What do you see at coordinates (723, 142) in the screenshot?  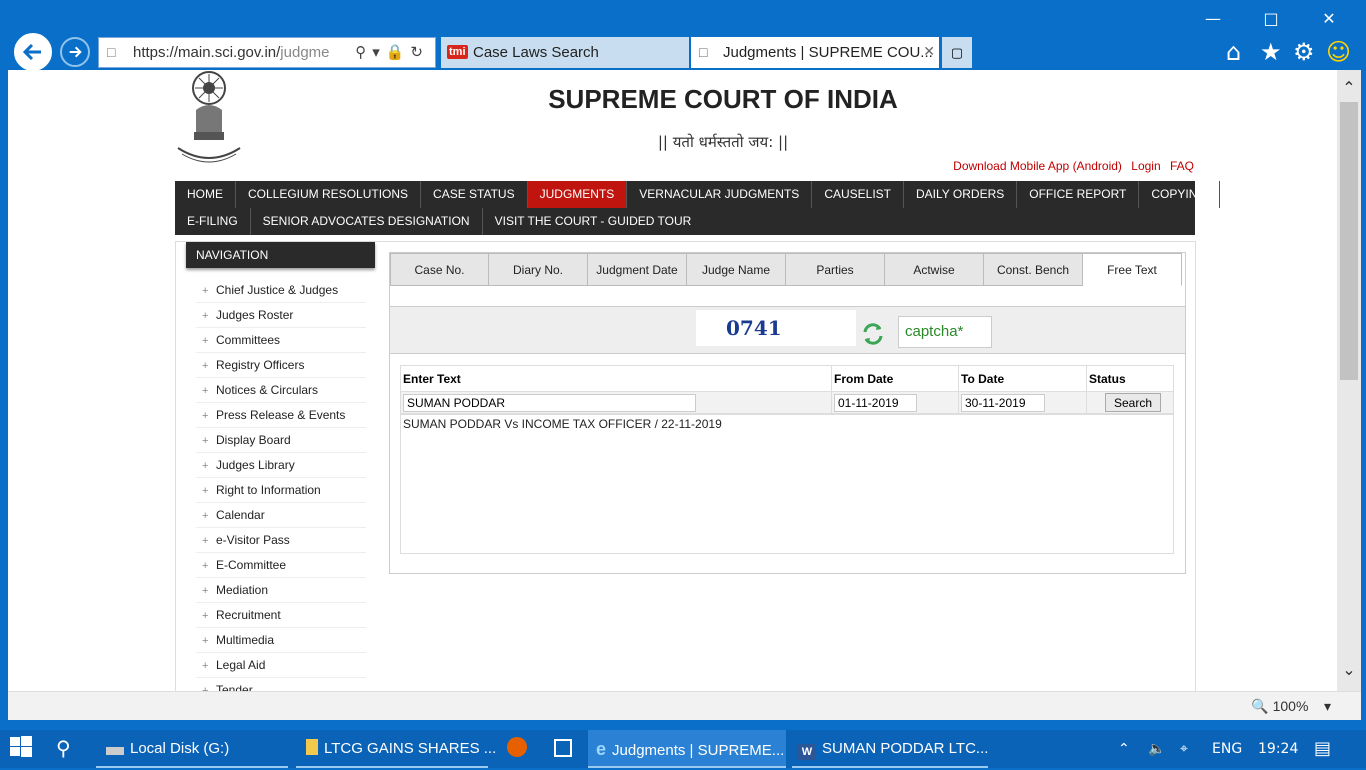 I see `site-motto: || यतो धर्मस्ततो जय: ||` at bounding box center [723, 142].